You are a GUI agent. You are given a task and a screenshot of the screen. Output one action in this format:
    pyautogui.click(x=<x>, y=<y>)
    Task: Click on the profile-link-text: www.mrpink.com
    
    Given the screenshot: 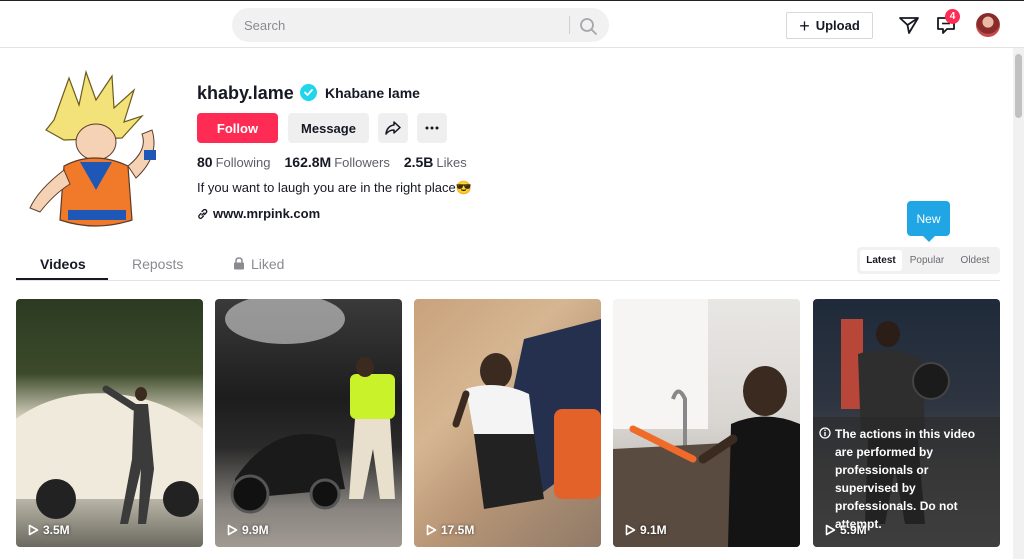 What is the action you would take?
    pyautogui.click(x=267, y=213)
    